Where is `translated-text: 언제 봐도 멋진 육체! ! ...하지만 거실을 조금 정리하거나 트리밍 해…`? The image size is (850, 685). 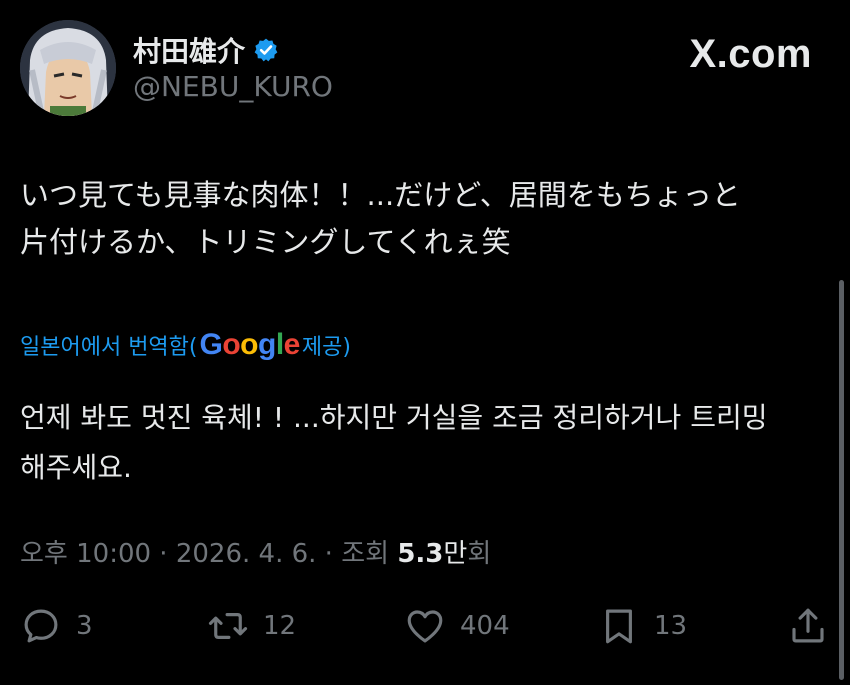
translated-text: 언제 봐도 멋진 육체! ! ...하지만 거실을 조금 정리하거나 트리밍 해… is located at coordinates (425, 443).